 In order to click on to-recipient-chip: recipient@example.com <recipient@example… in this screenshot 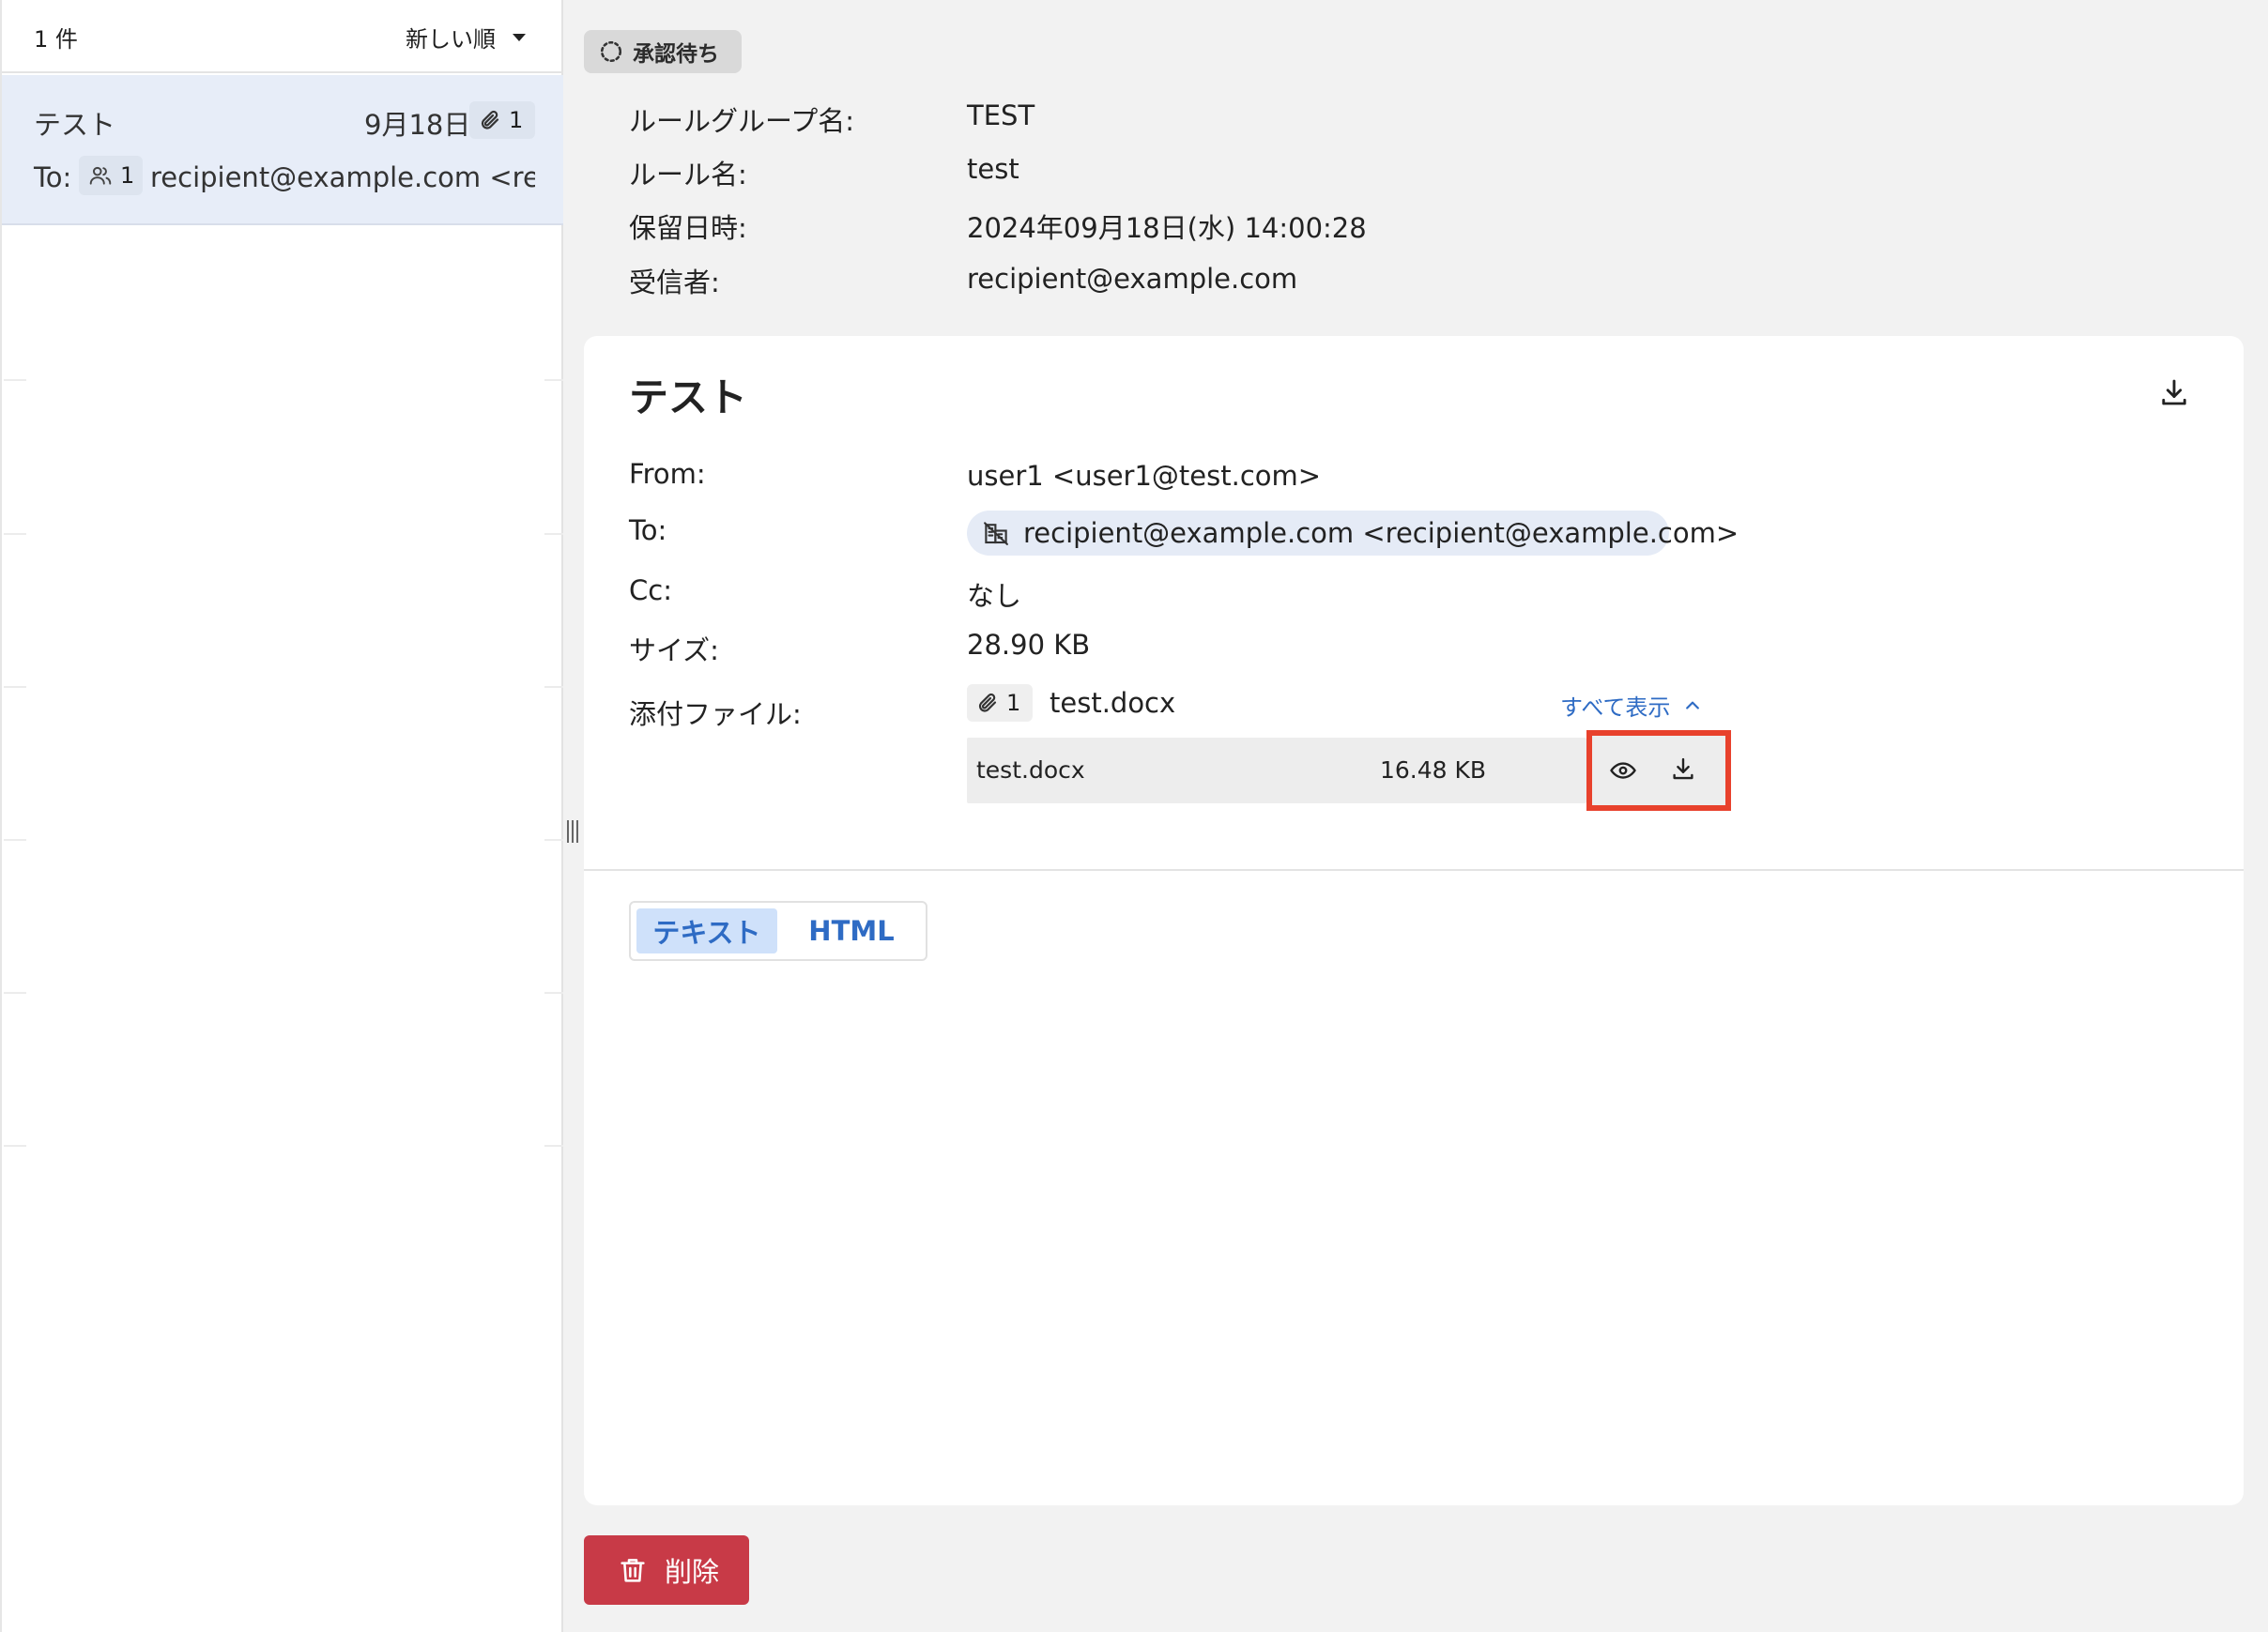, I will do `click(1353, 534)`.